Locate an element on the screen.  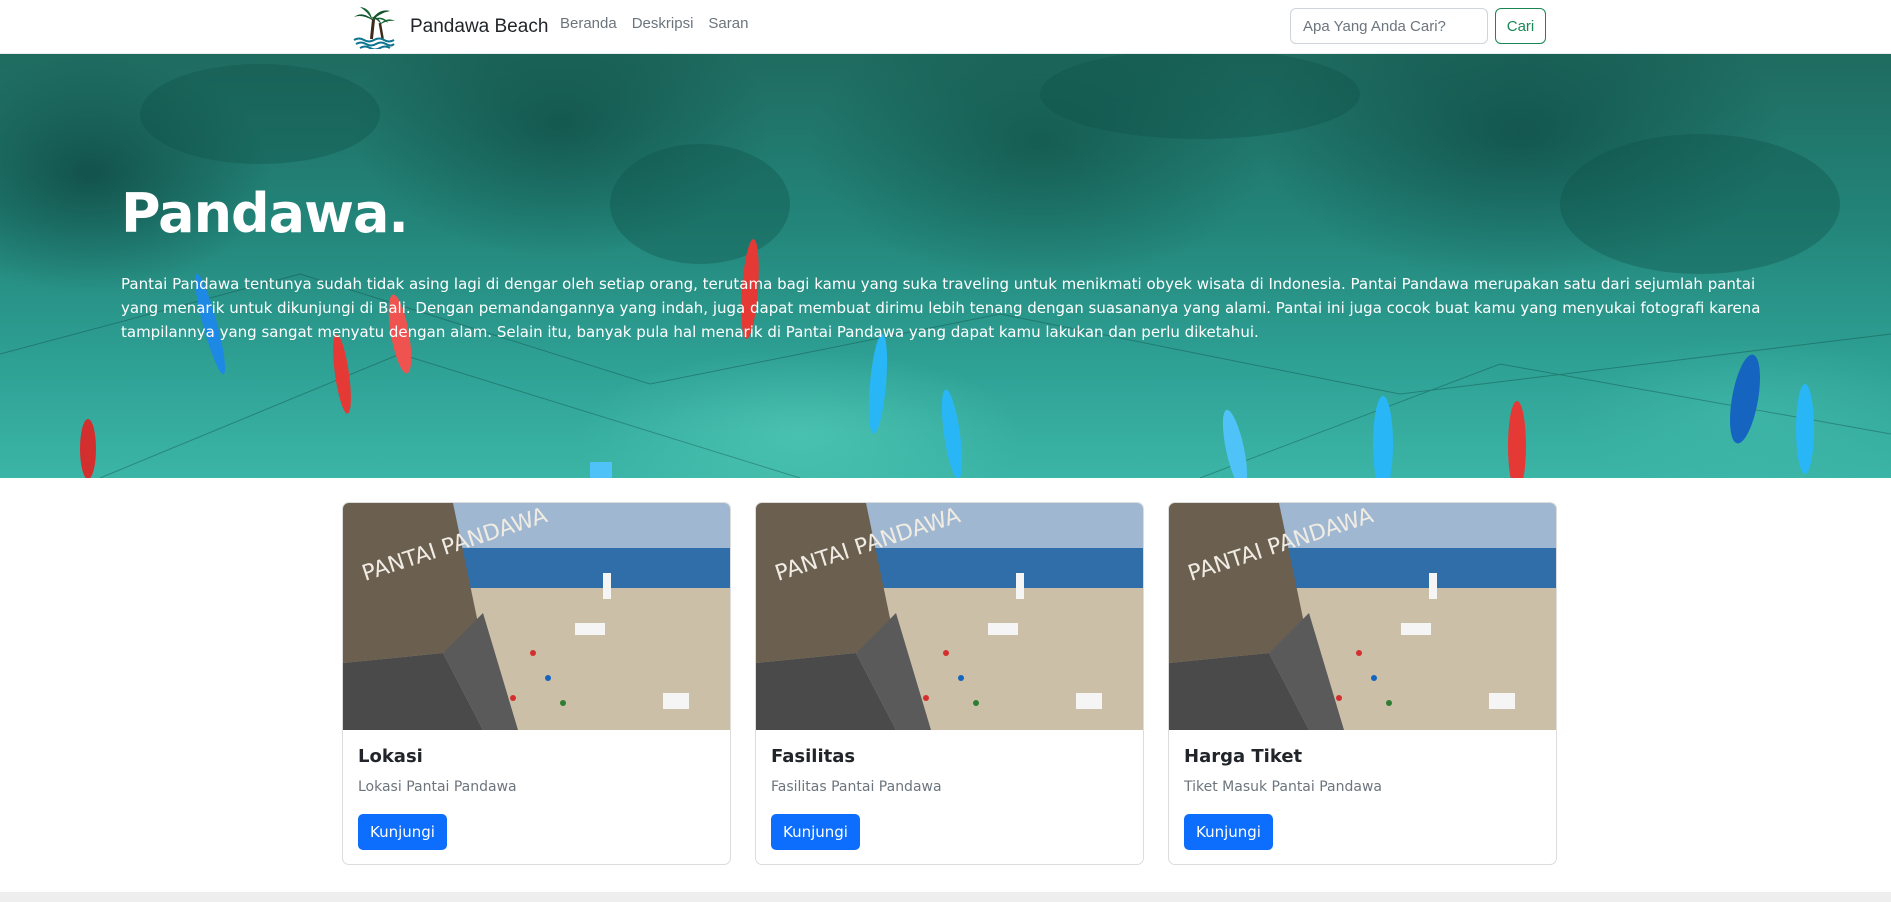
card-title: Harga Tiket is located at coordinates (1243, 756).